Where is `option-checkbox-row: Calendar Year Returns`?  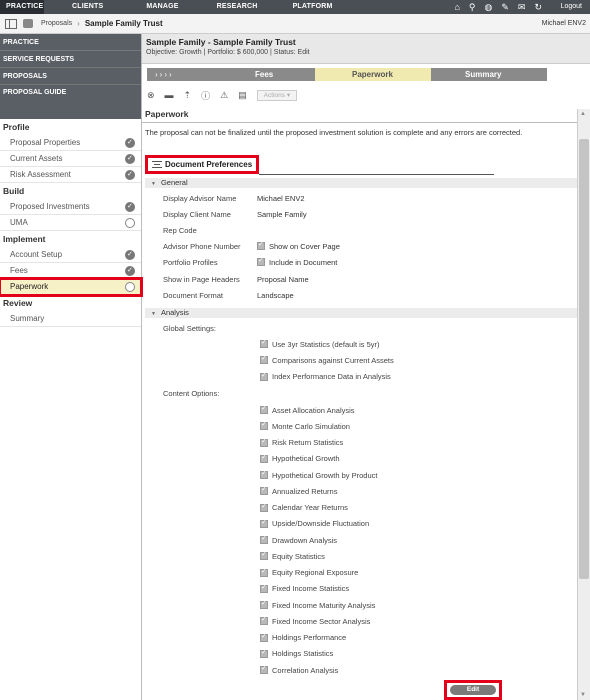
option-checkbox-row: Calendar Year Returns is located at coordinates (304, 508).